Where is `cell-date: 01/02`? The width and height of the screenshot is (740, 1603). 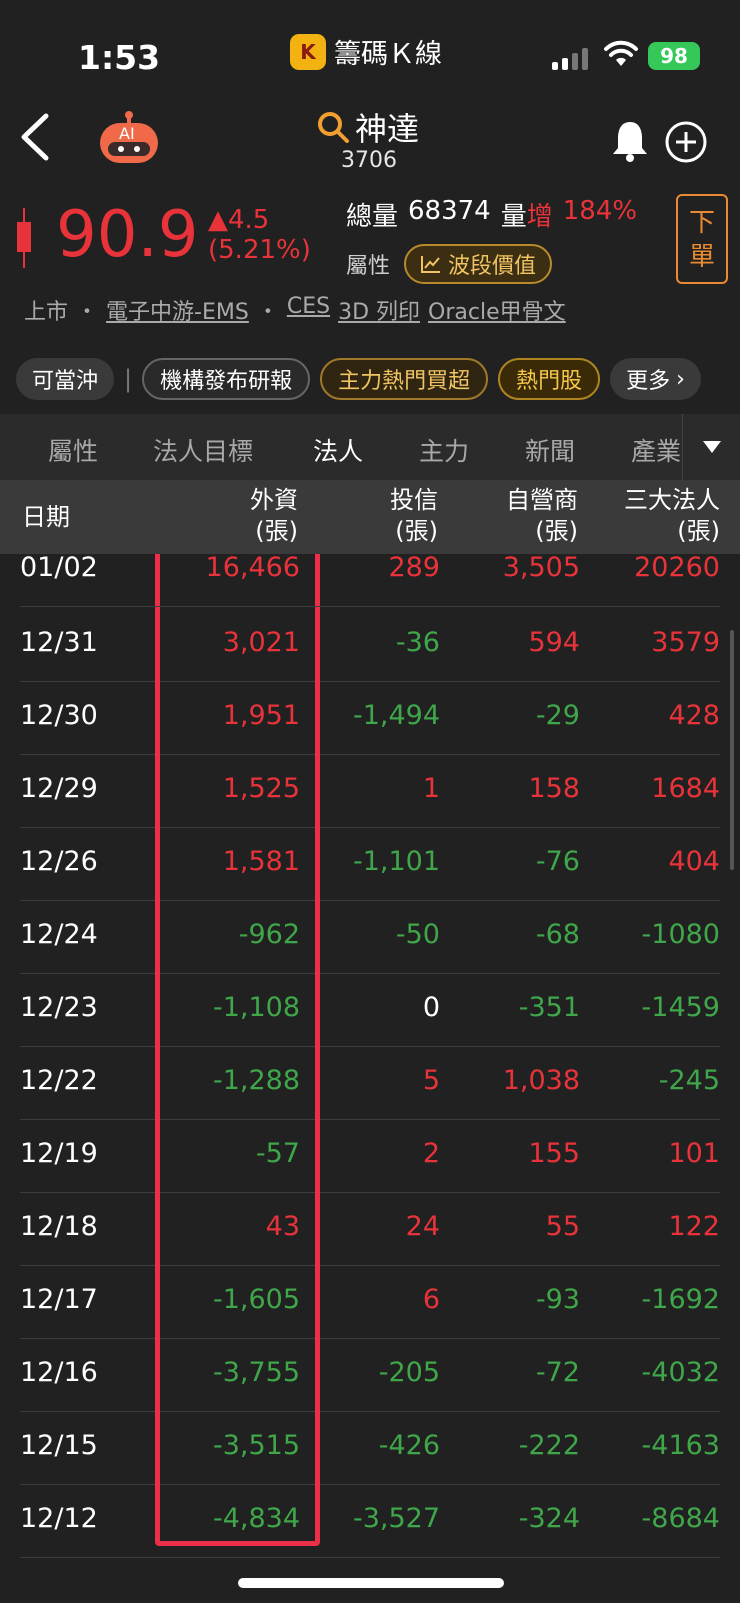 cell-date: 01/02 is located at coordinates (59, 567).